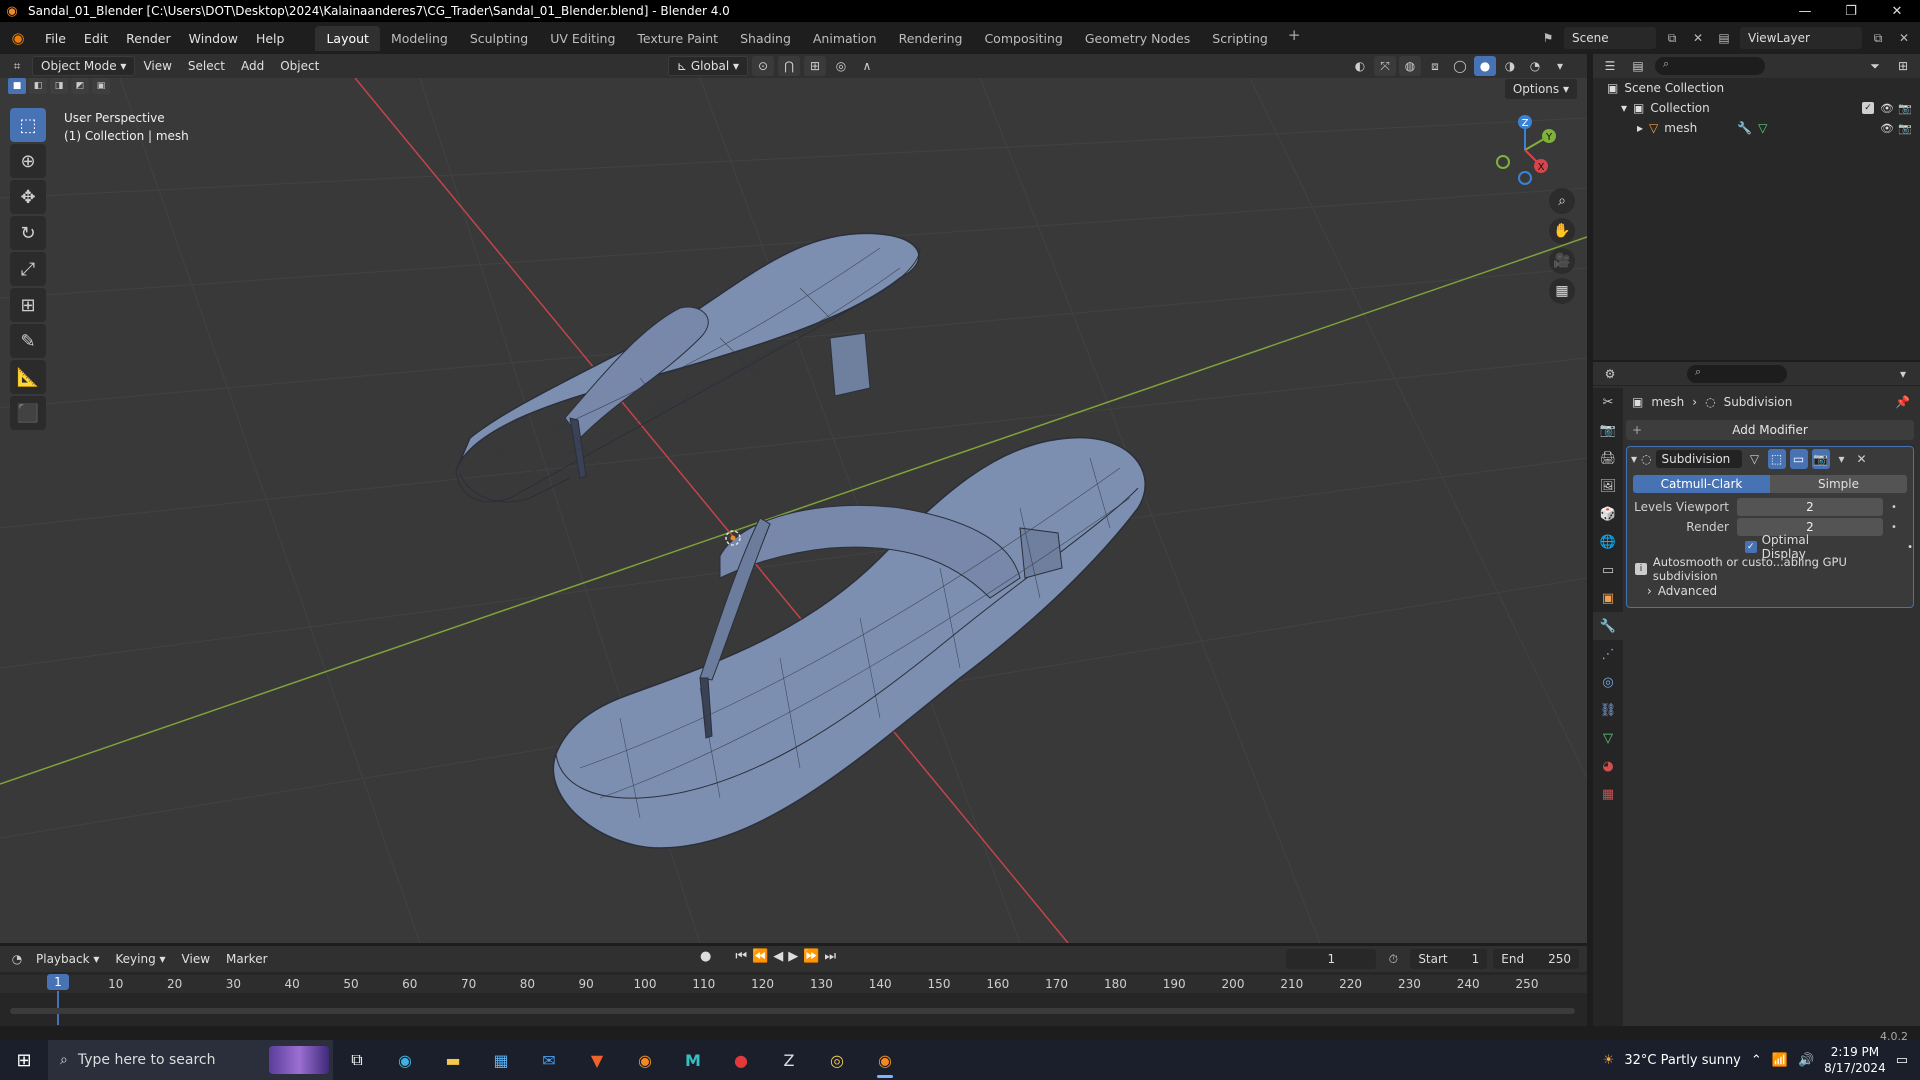 The height and width of the screenshot is (1080, 1920). What do you see at coordinates (28, 233) in the screenshot?
I see `rotate-tool-icon: ↻` at bounding box center [28, 233].